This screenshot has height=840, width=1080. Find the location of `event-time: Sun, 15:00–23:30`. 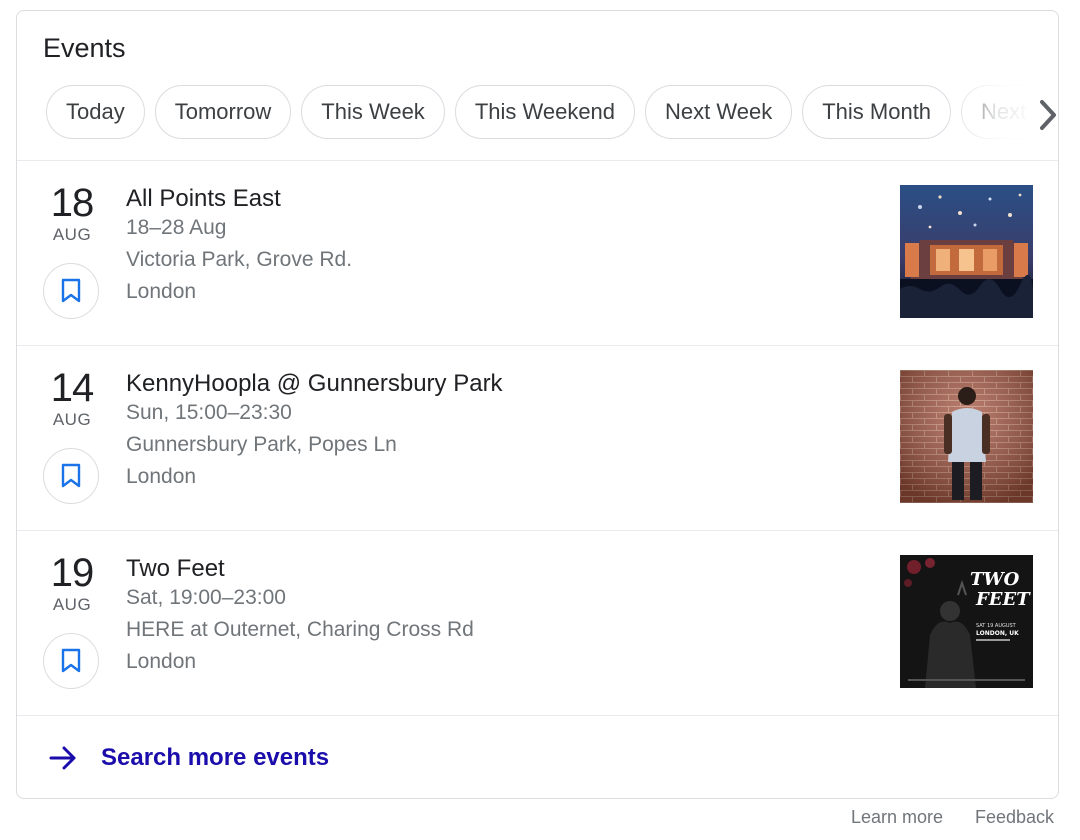

event-time: Sun, 15:00–23:30 is located at coordinates (209, 413).